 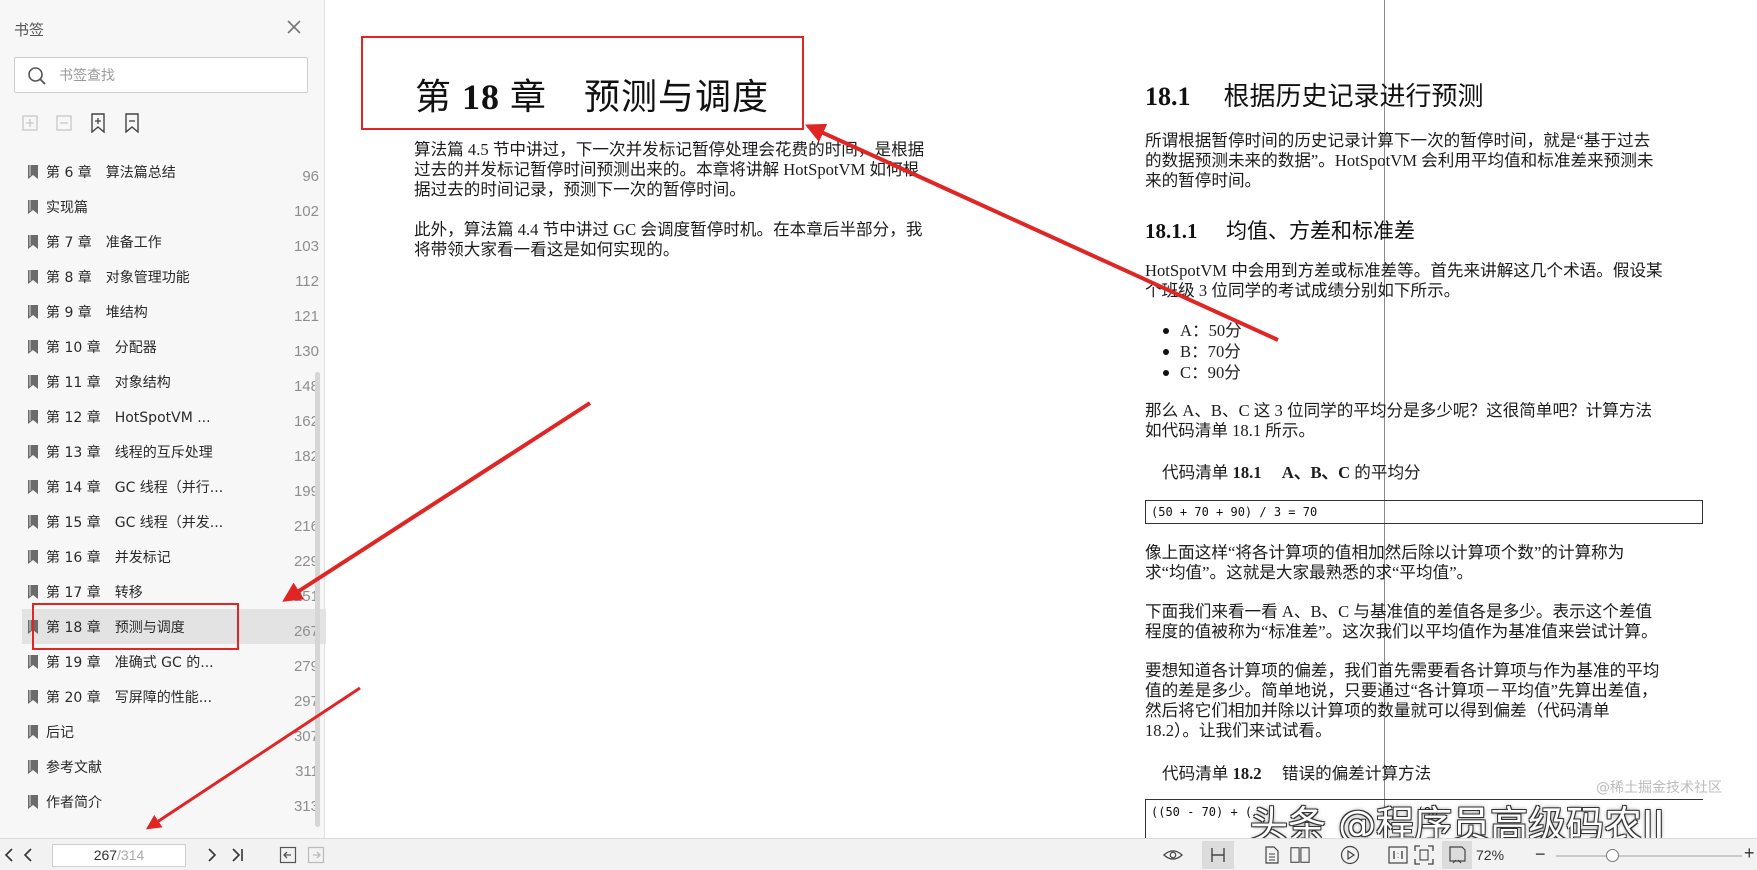 I want to click on zoom-slider, so click(x=1649, y=856).